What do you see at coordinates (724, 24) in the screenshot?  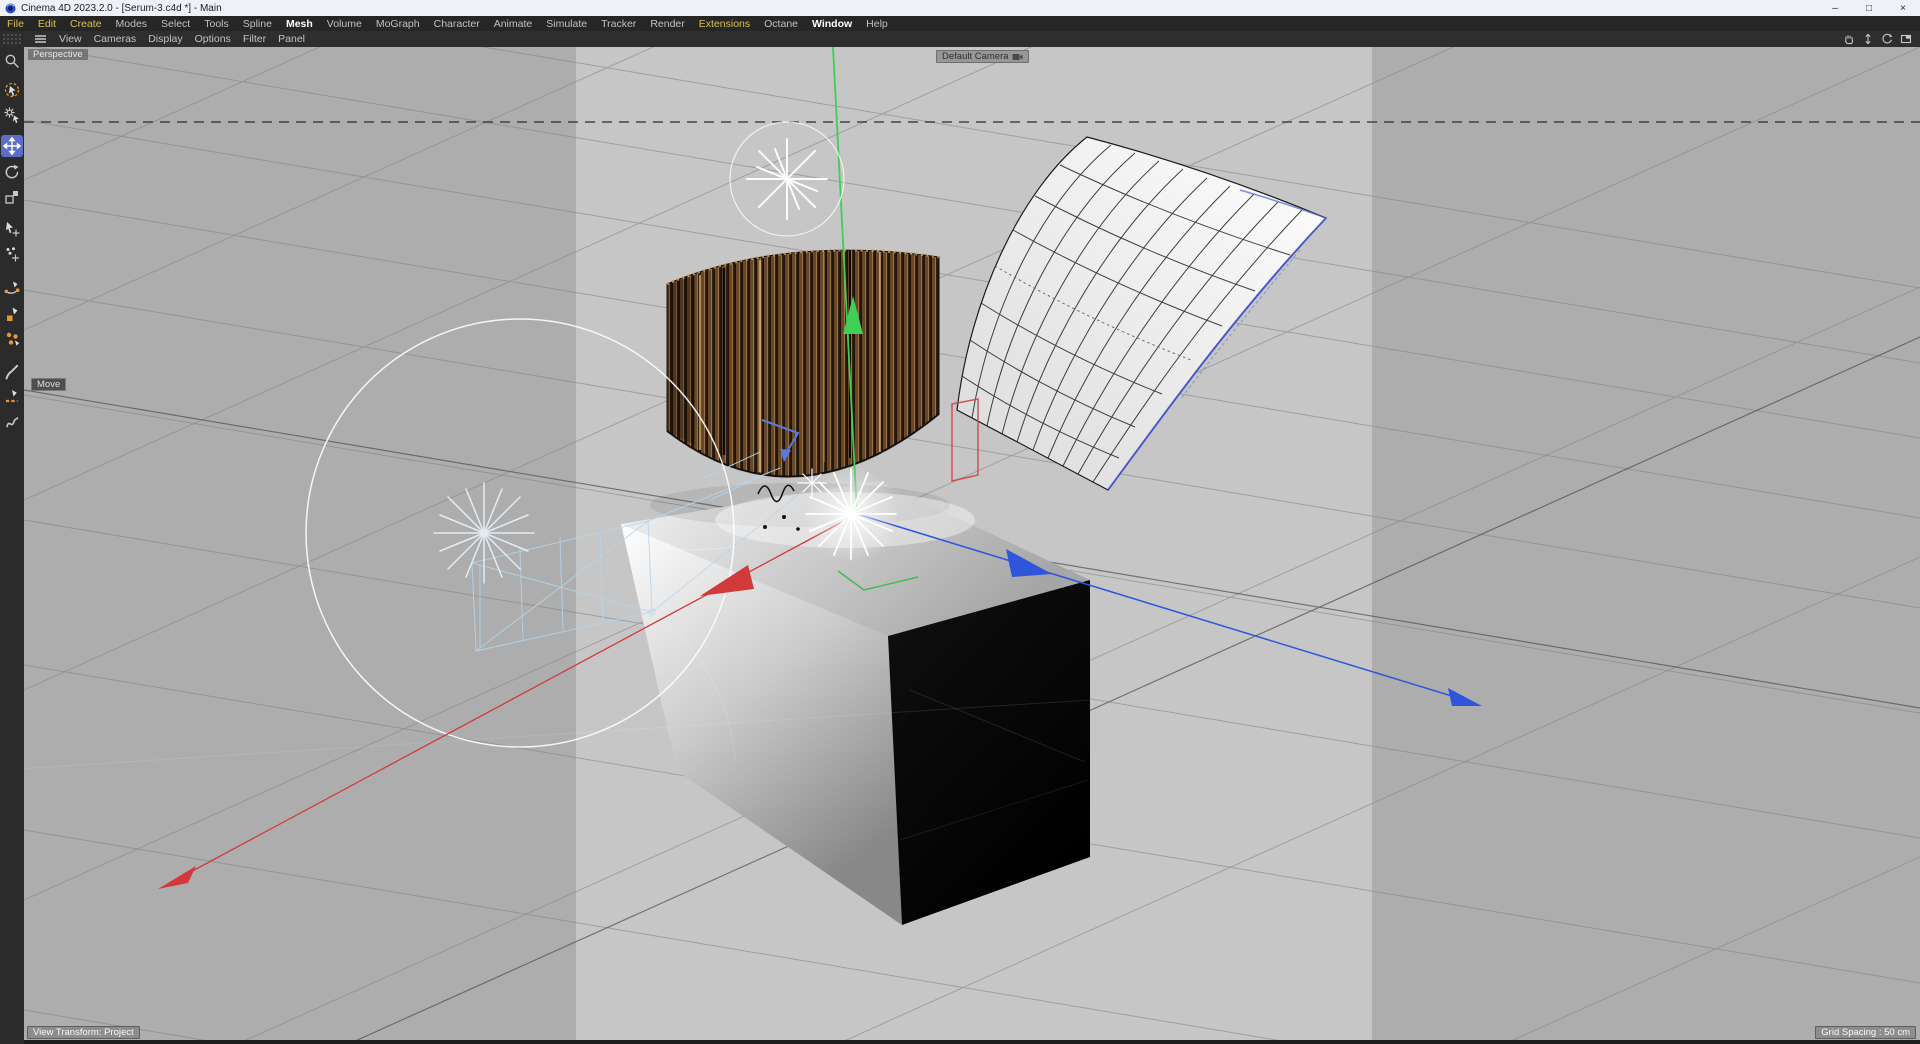 I see `menu-extensions: Extensions` at bounding box center [724, 24].